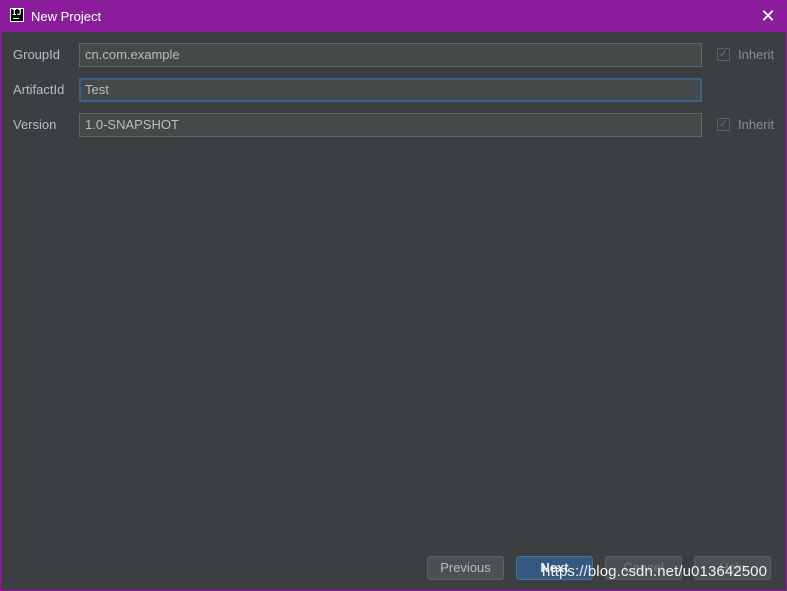 Image resolution: width=787 pixels, height=591 pixels. I want to click on close-icon: ✕, so click(768, 16).